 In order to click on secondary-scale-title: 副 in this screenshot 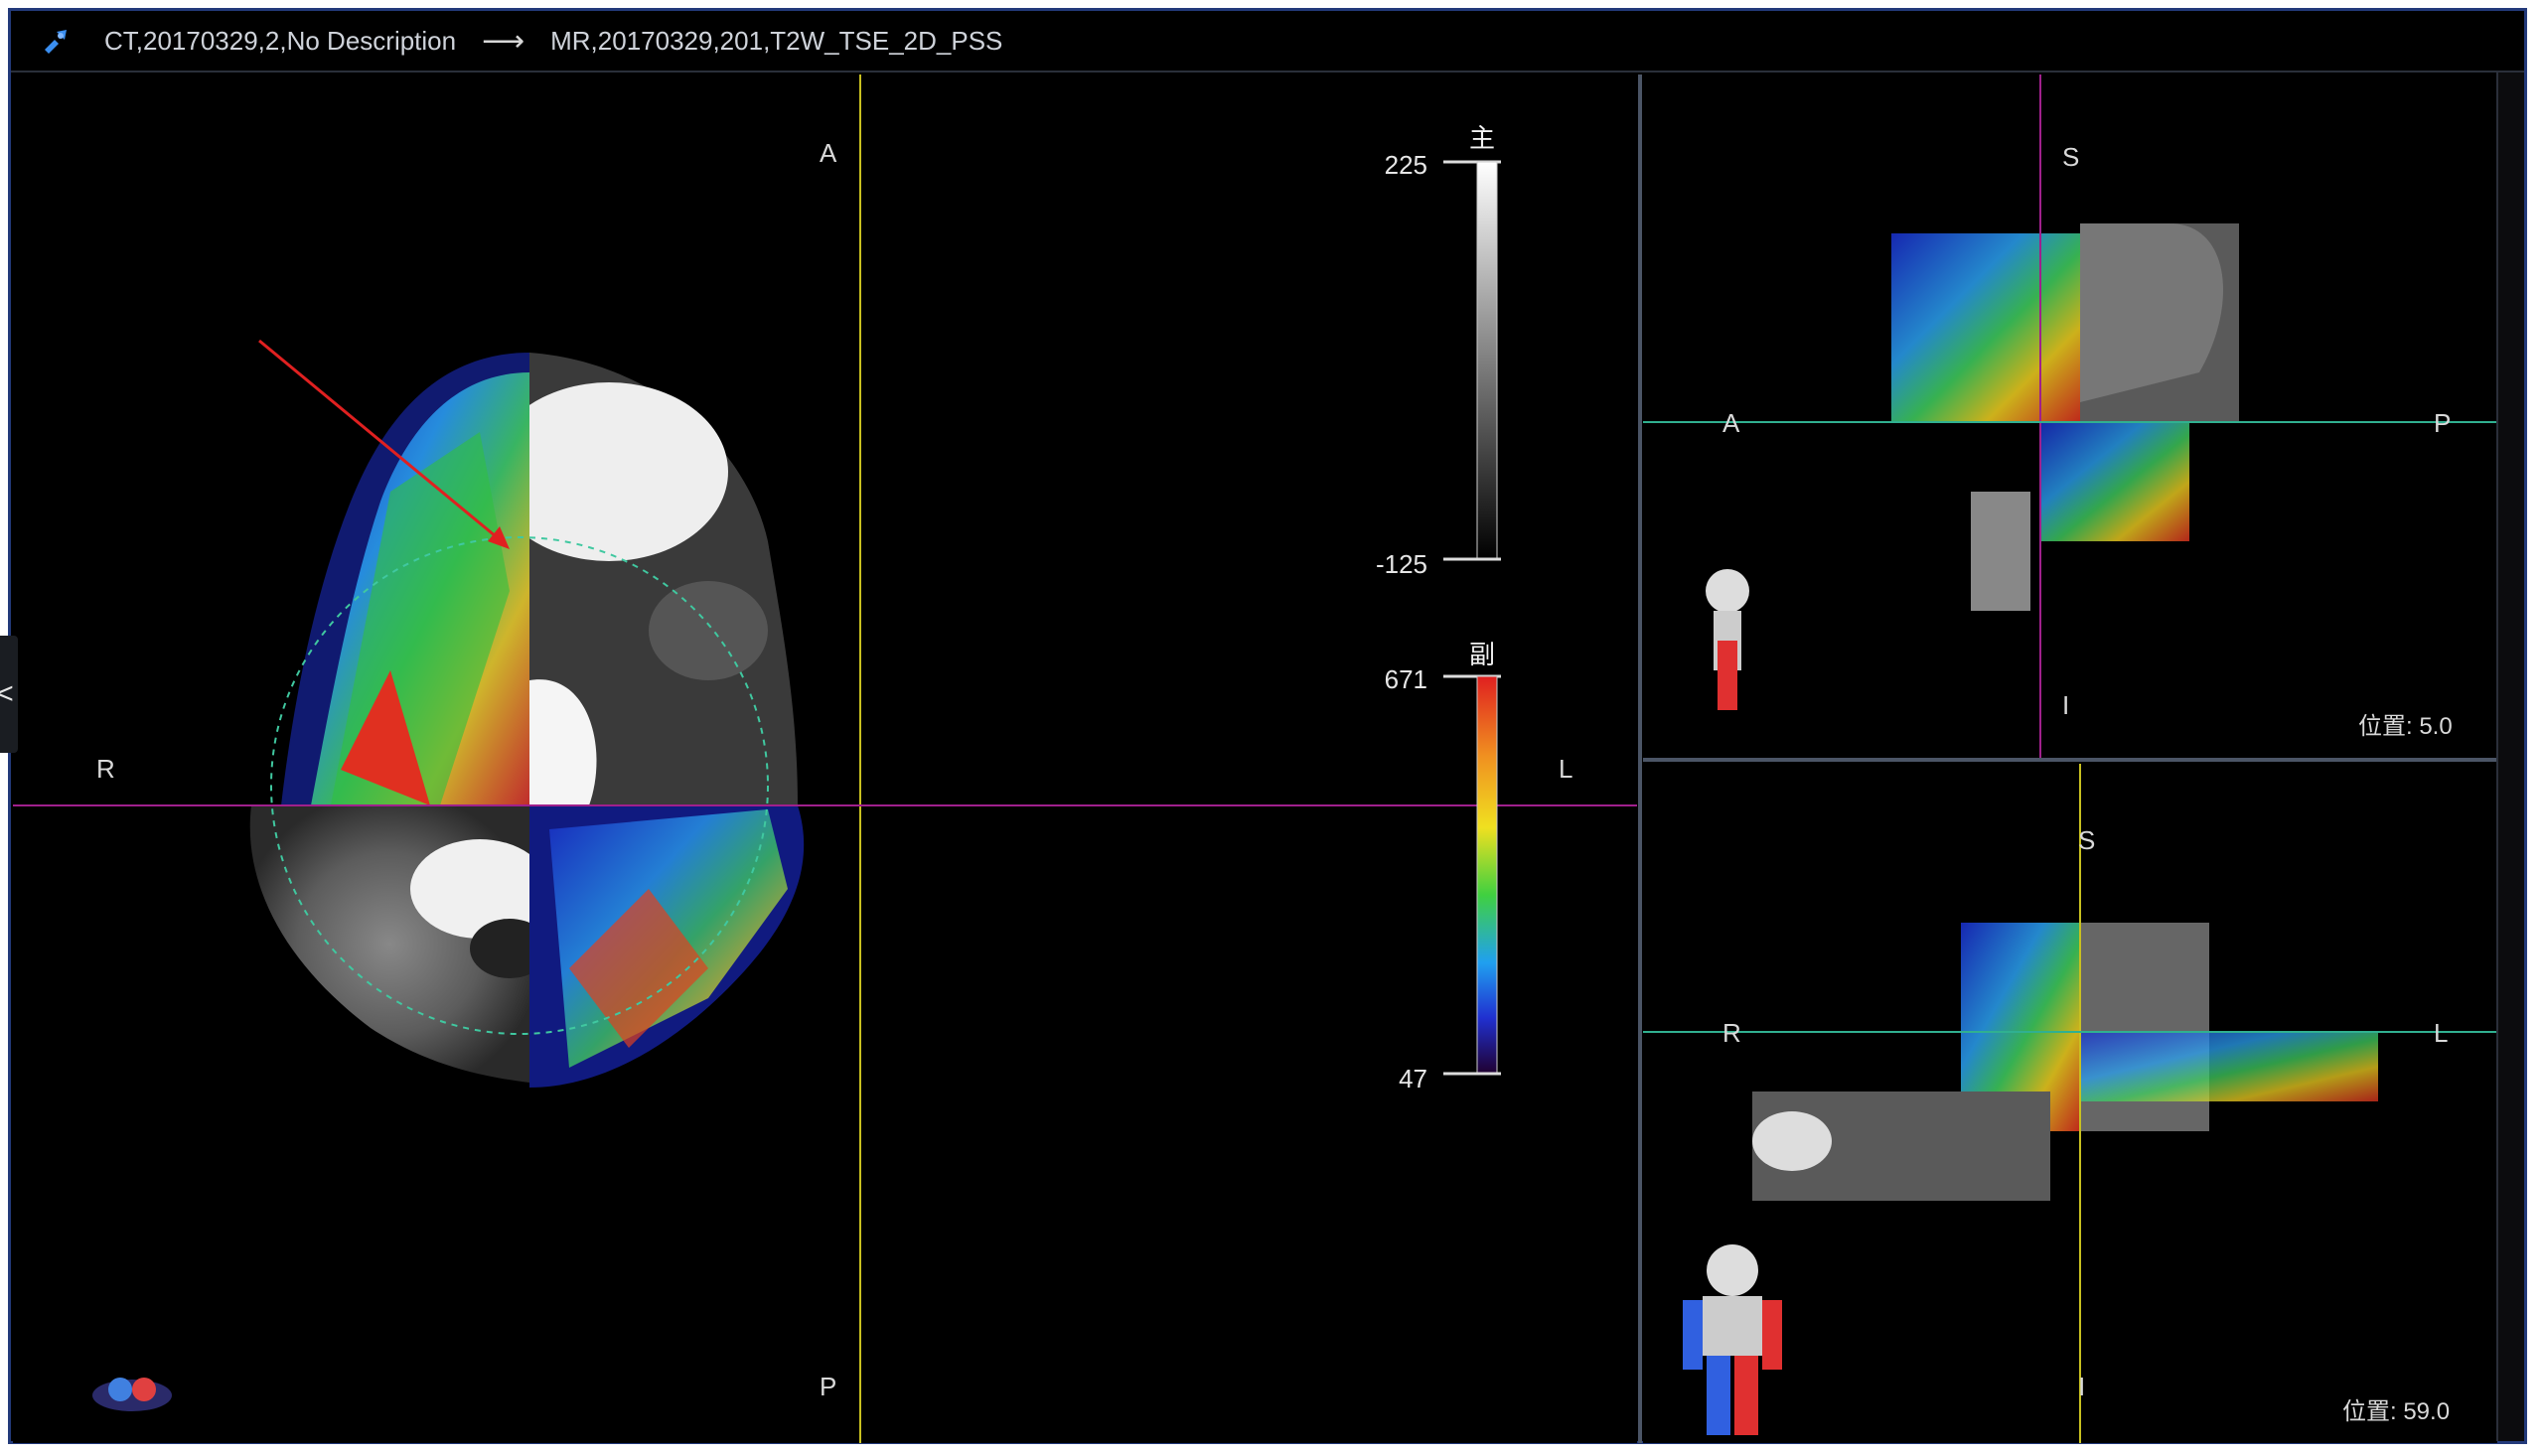, I will do `click(1482, 654)`.